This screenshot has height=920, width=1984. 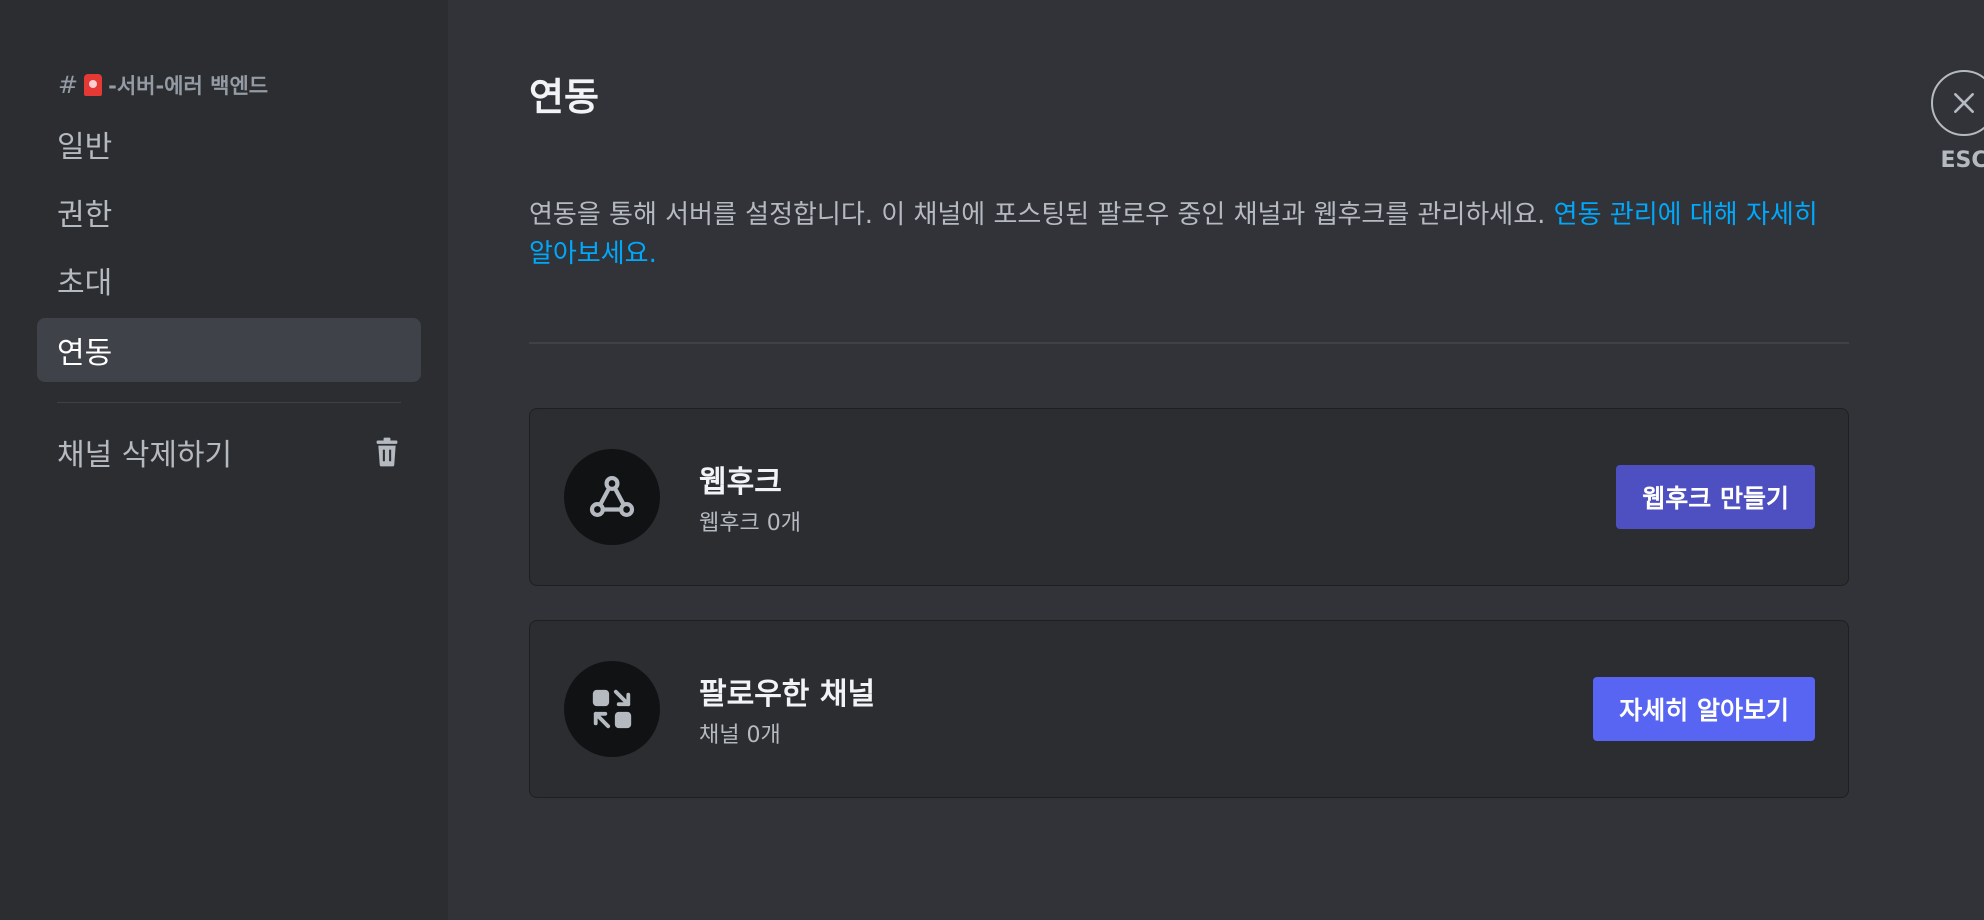 What do you see at coordinates (740, 735) in the screenshot?
I see `card-subtitle: 채널 0개` at bounding box center [740, 735].